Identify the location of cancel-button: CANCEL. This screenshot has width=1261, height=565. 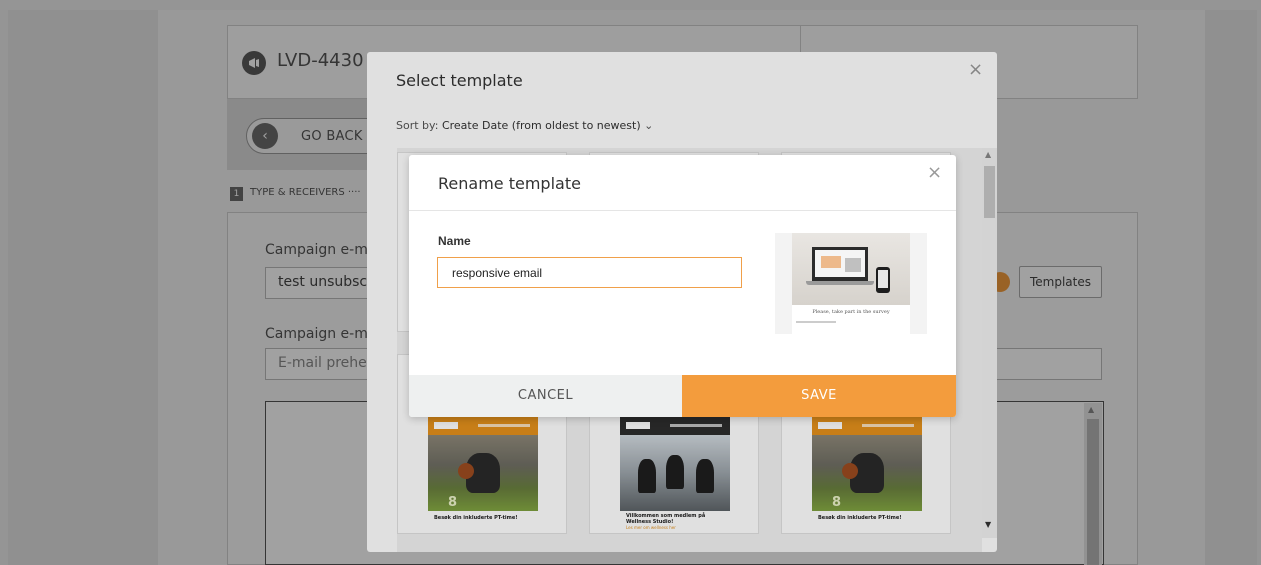
(545, 396).